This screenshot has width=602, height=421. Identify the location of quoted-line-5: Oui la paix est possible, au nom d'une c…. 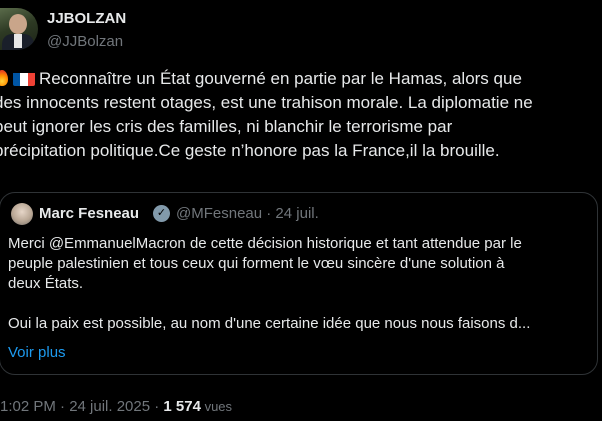
(269, 323).